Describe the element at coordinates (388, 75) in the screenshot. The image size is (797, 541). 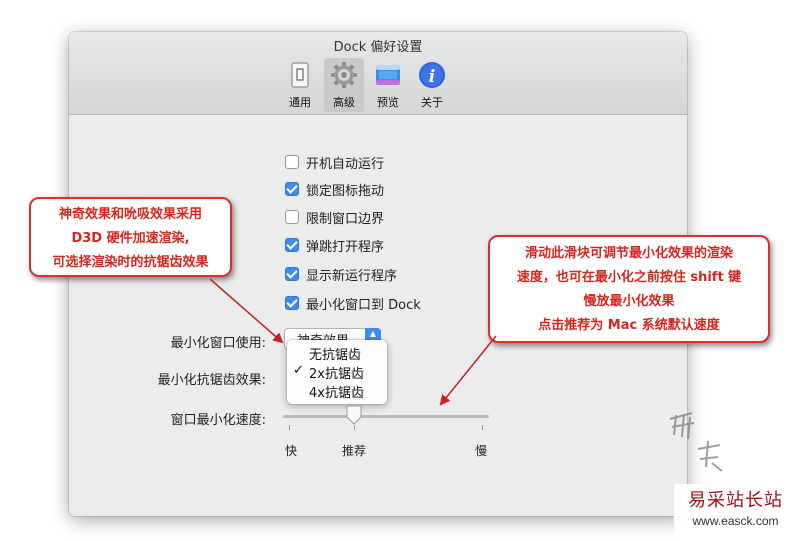
I see `preview-icon` at that location.